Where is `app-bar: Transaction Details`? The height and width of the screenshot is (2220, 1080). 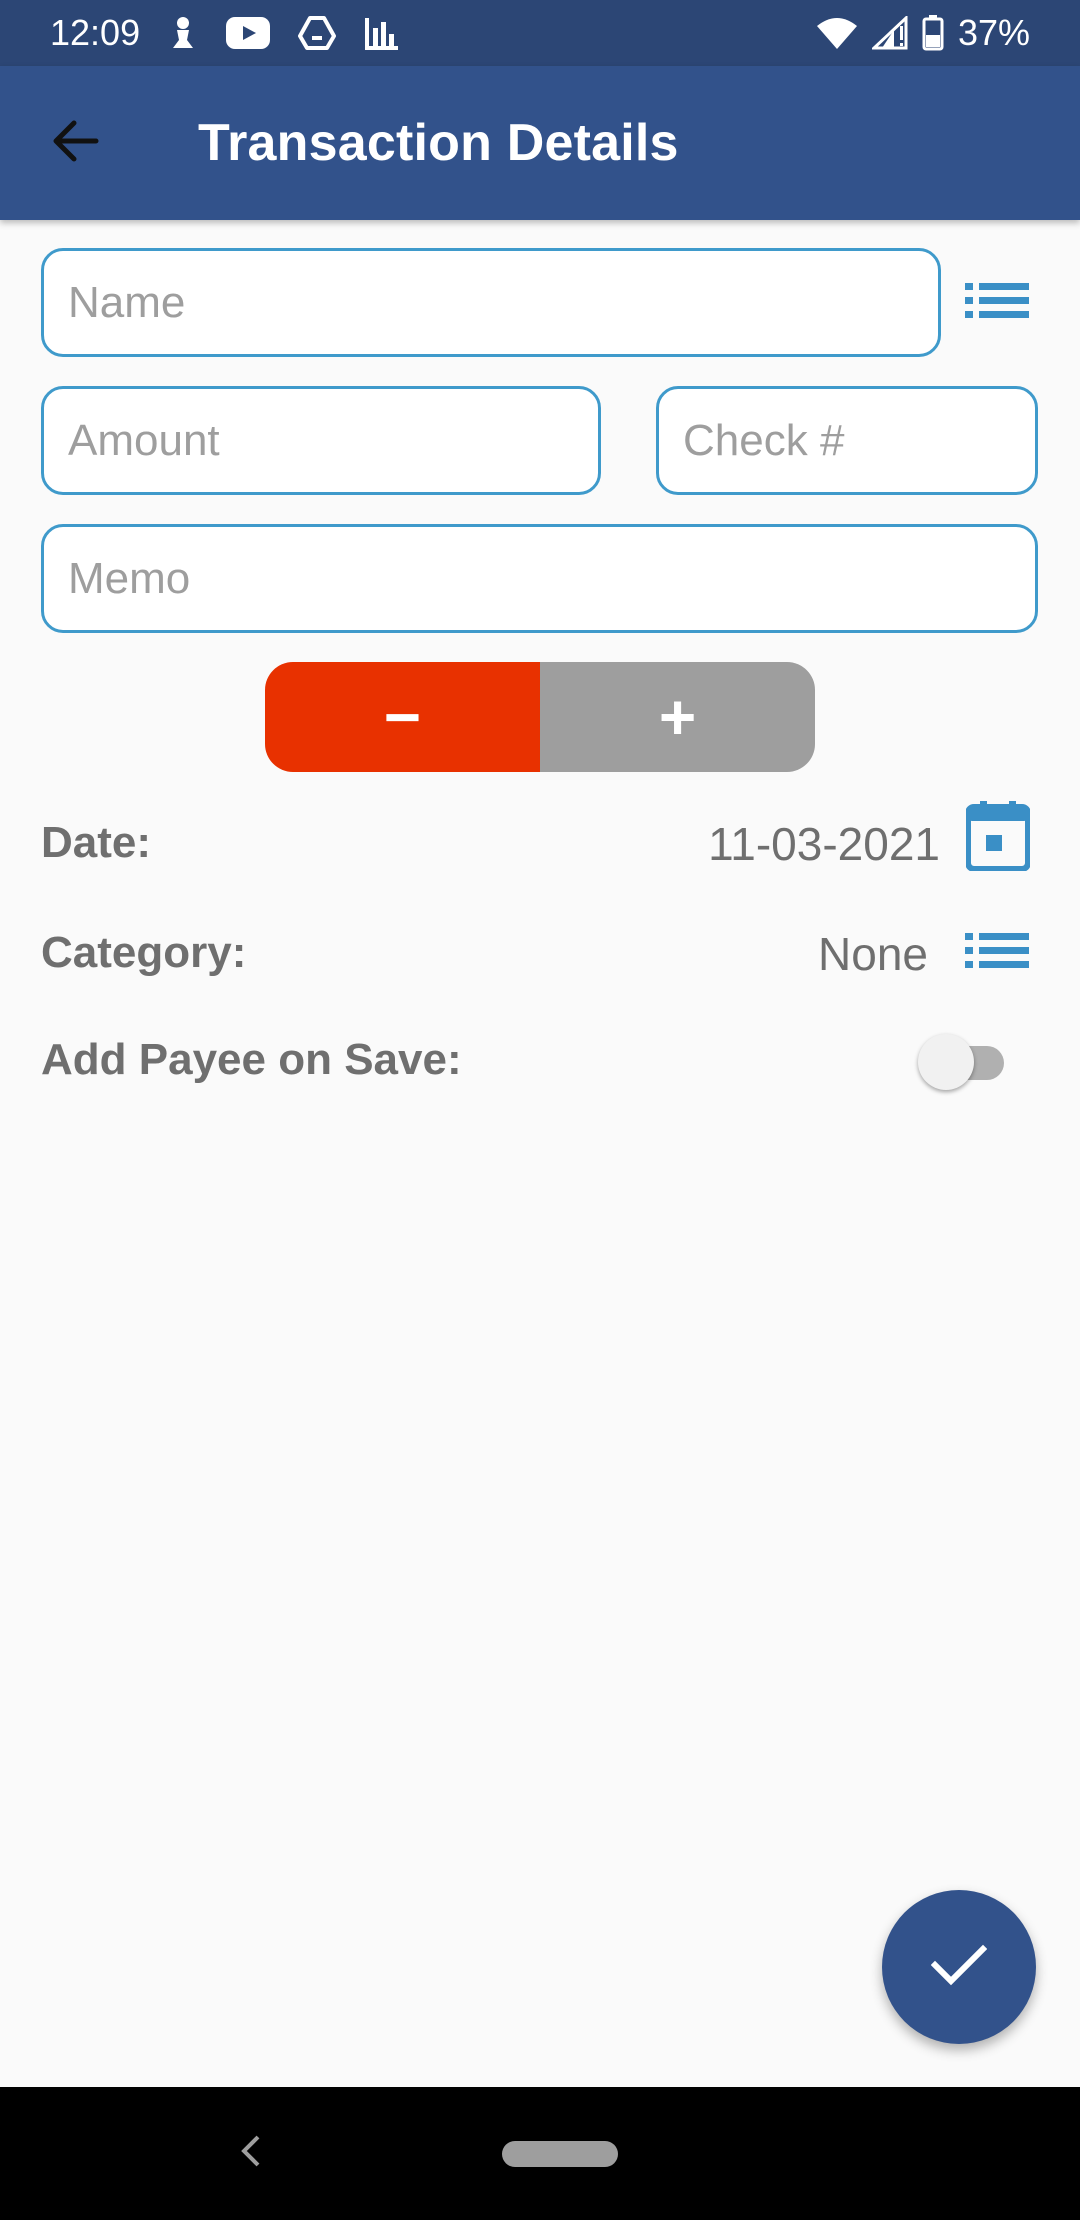 app-bar: Transaction Details is located at coordinates (540, 143).